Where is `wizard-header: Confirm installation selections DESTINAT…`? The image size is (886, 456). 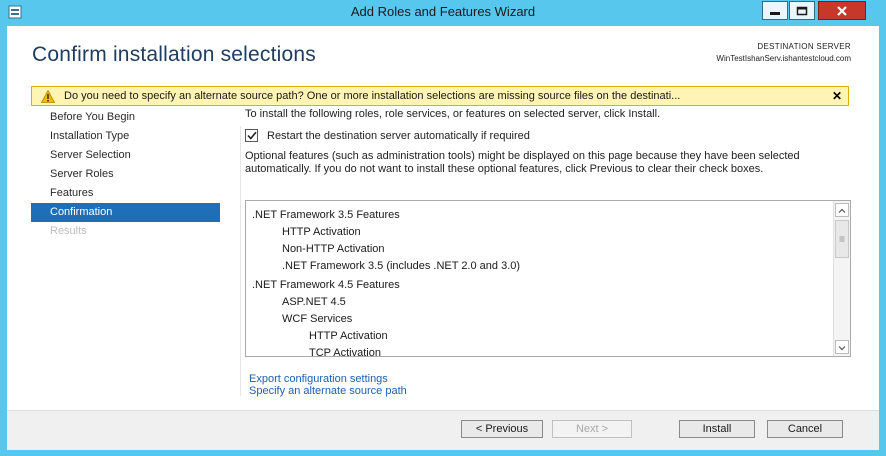 wizard-header: Confirm installation selections DESTINAT… is located at coordinates (443, 55).